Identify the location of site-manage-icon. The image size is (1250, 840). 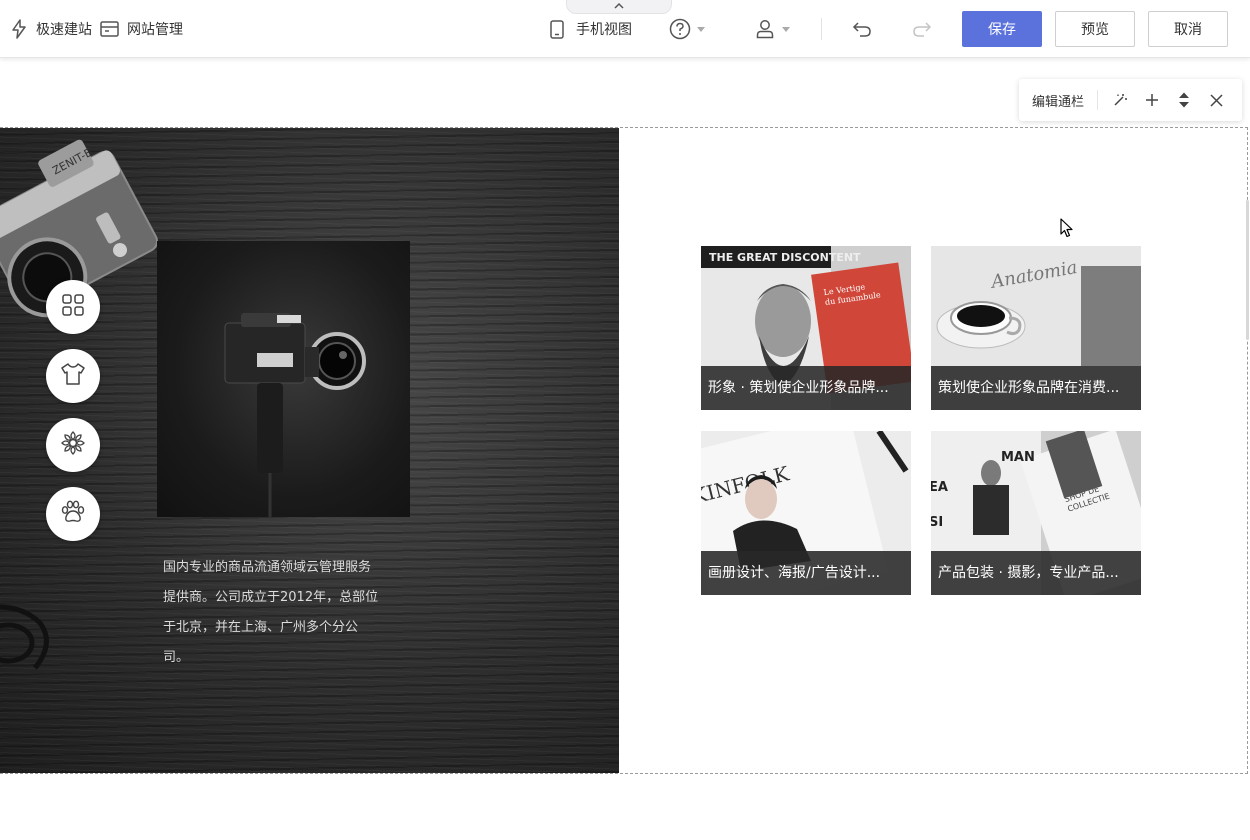
(109, 29).